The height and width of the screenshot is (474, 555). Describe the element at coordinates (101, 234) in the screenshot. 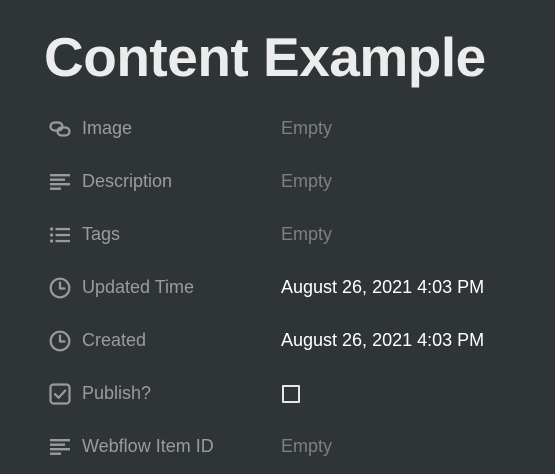

I see `property-name: Tags` at that location.